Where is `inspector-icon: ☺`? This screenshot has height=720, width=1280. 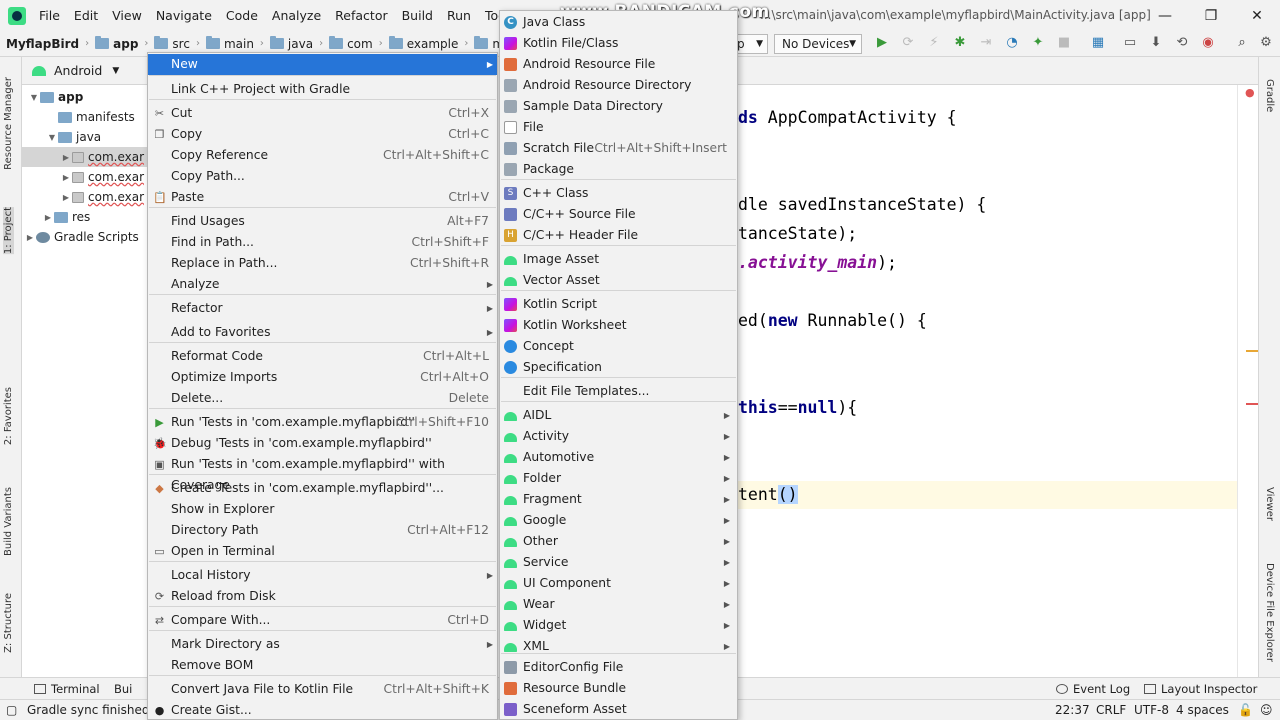
inspector-icon: ☺ is located at coordinates (1266, 710).